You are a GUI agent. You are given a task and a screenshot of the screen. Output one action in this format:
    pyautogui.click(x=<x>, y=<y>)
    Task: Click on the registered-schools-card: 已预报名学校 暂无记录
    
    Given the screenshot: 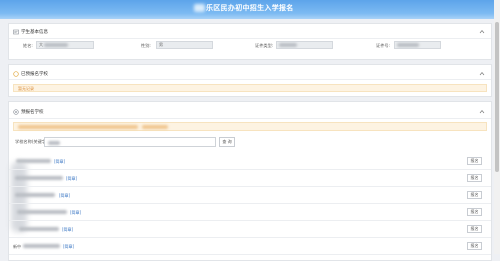 What is the action you would take?
    pyautogui.click(x=250, y=80)
    